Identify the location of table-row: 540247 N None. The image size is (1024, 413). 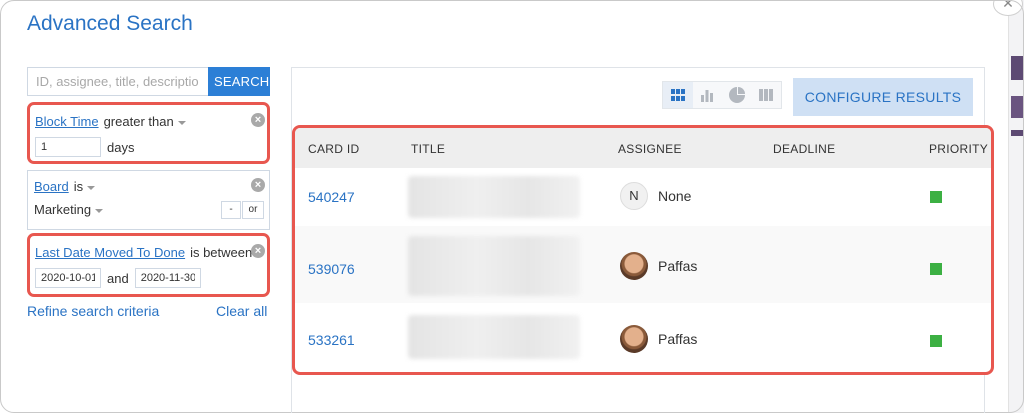
(643, 197).